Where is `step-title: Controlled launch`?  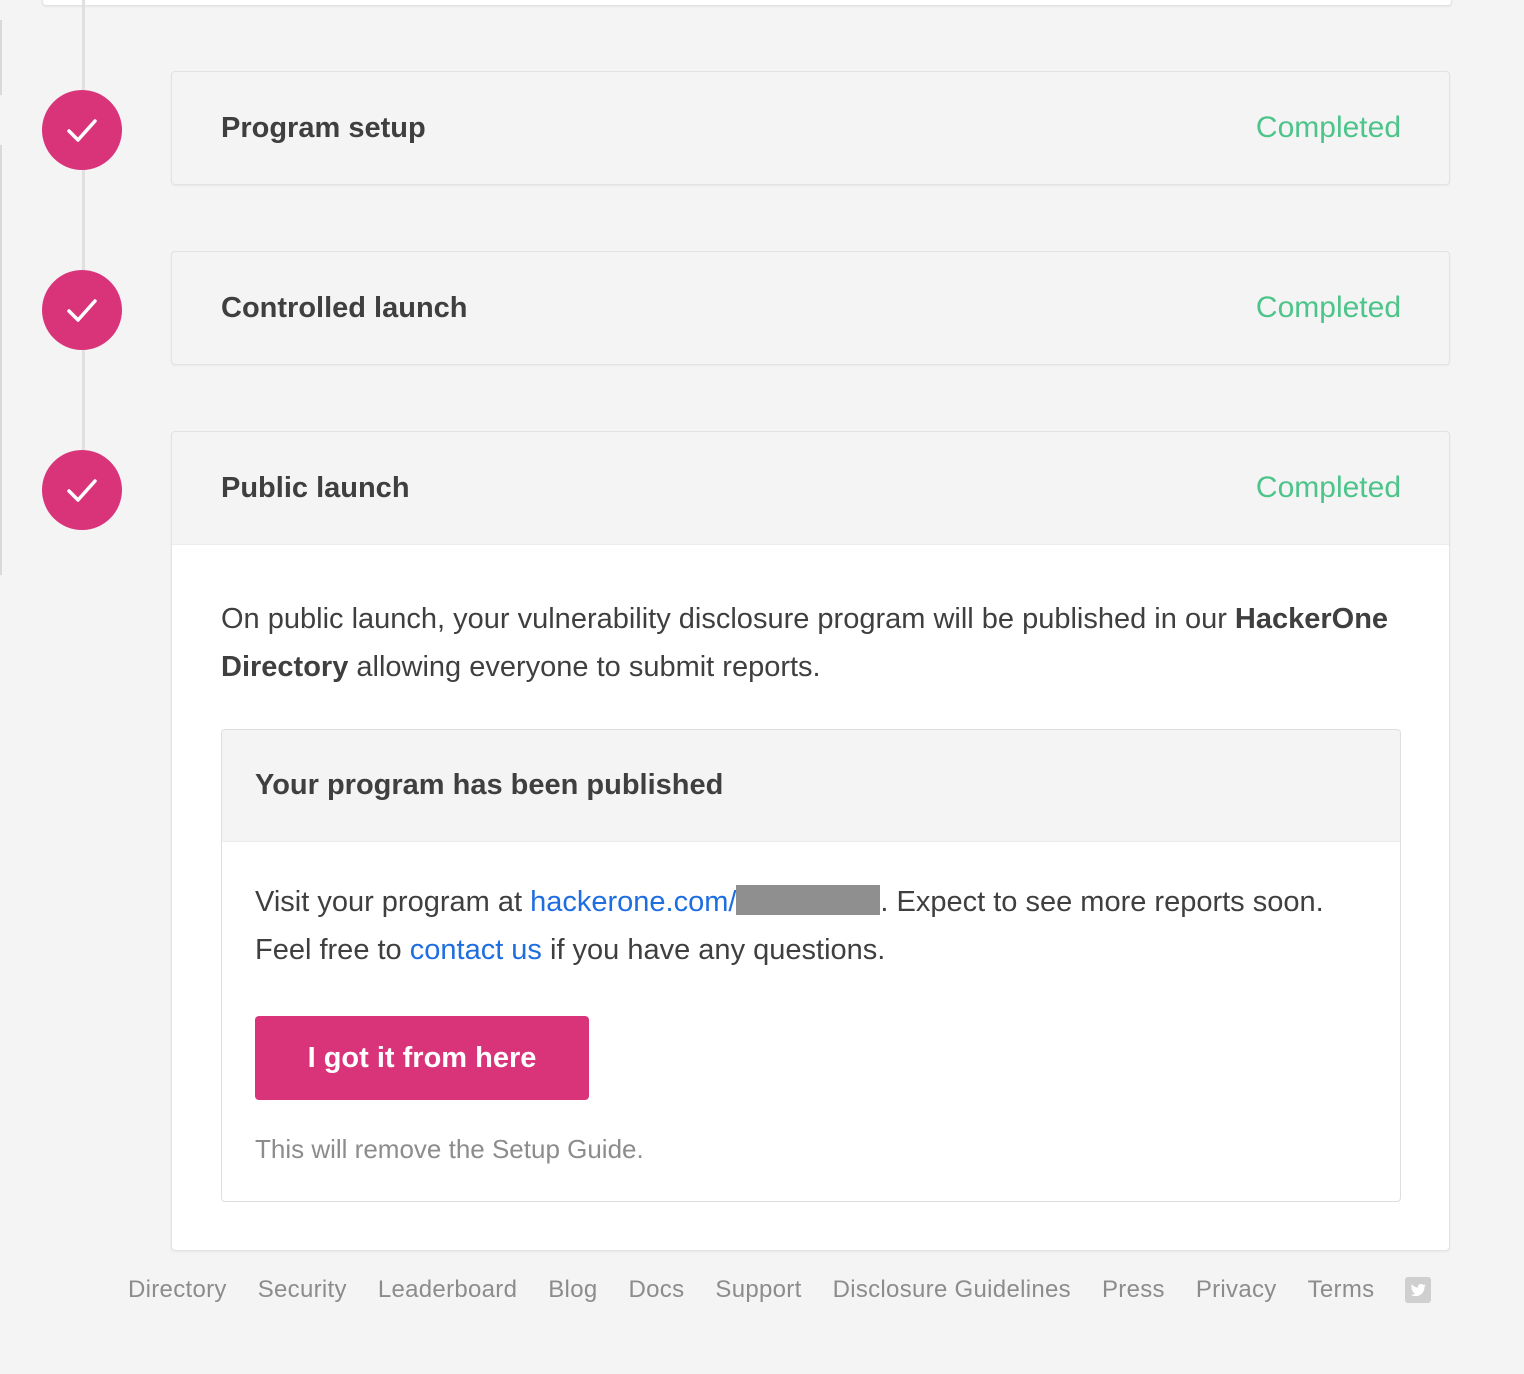 step-title: Controlled launch is located at coordinates (344, 307).